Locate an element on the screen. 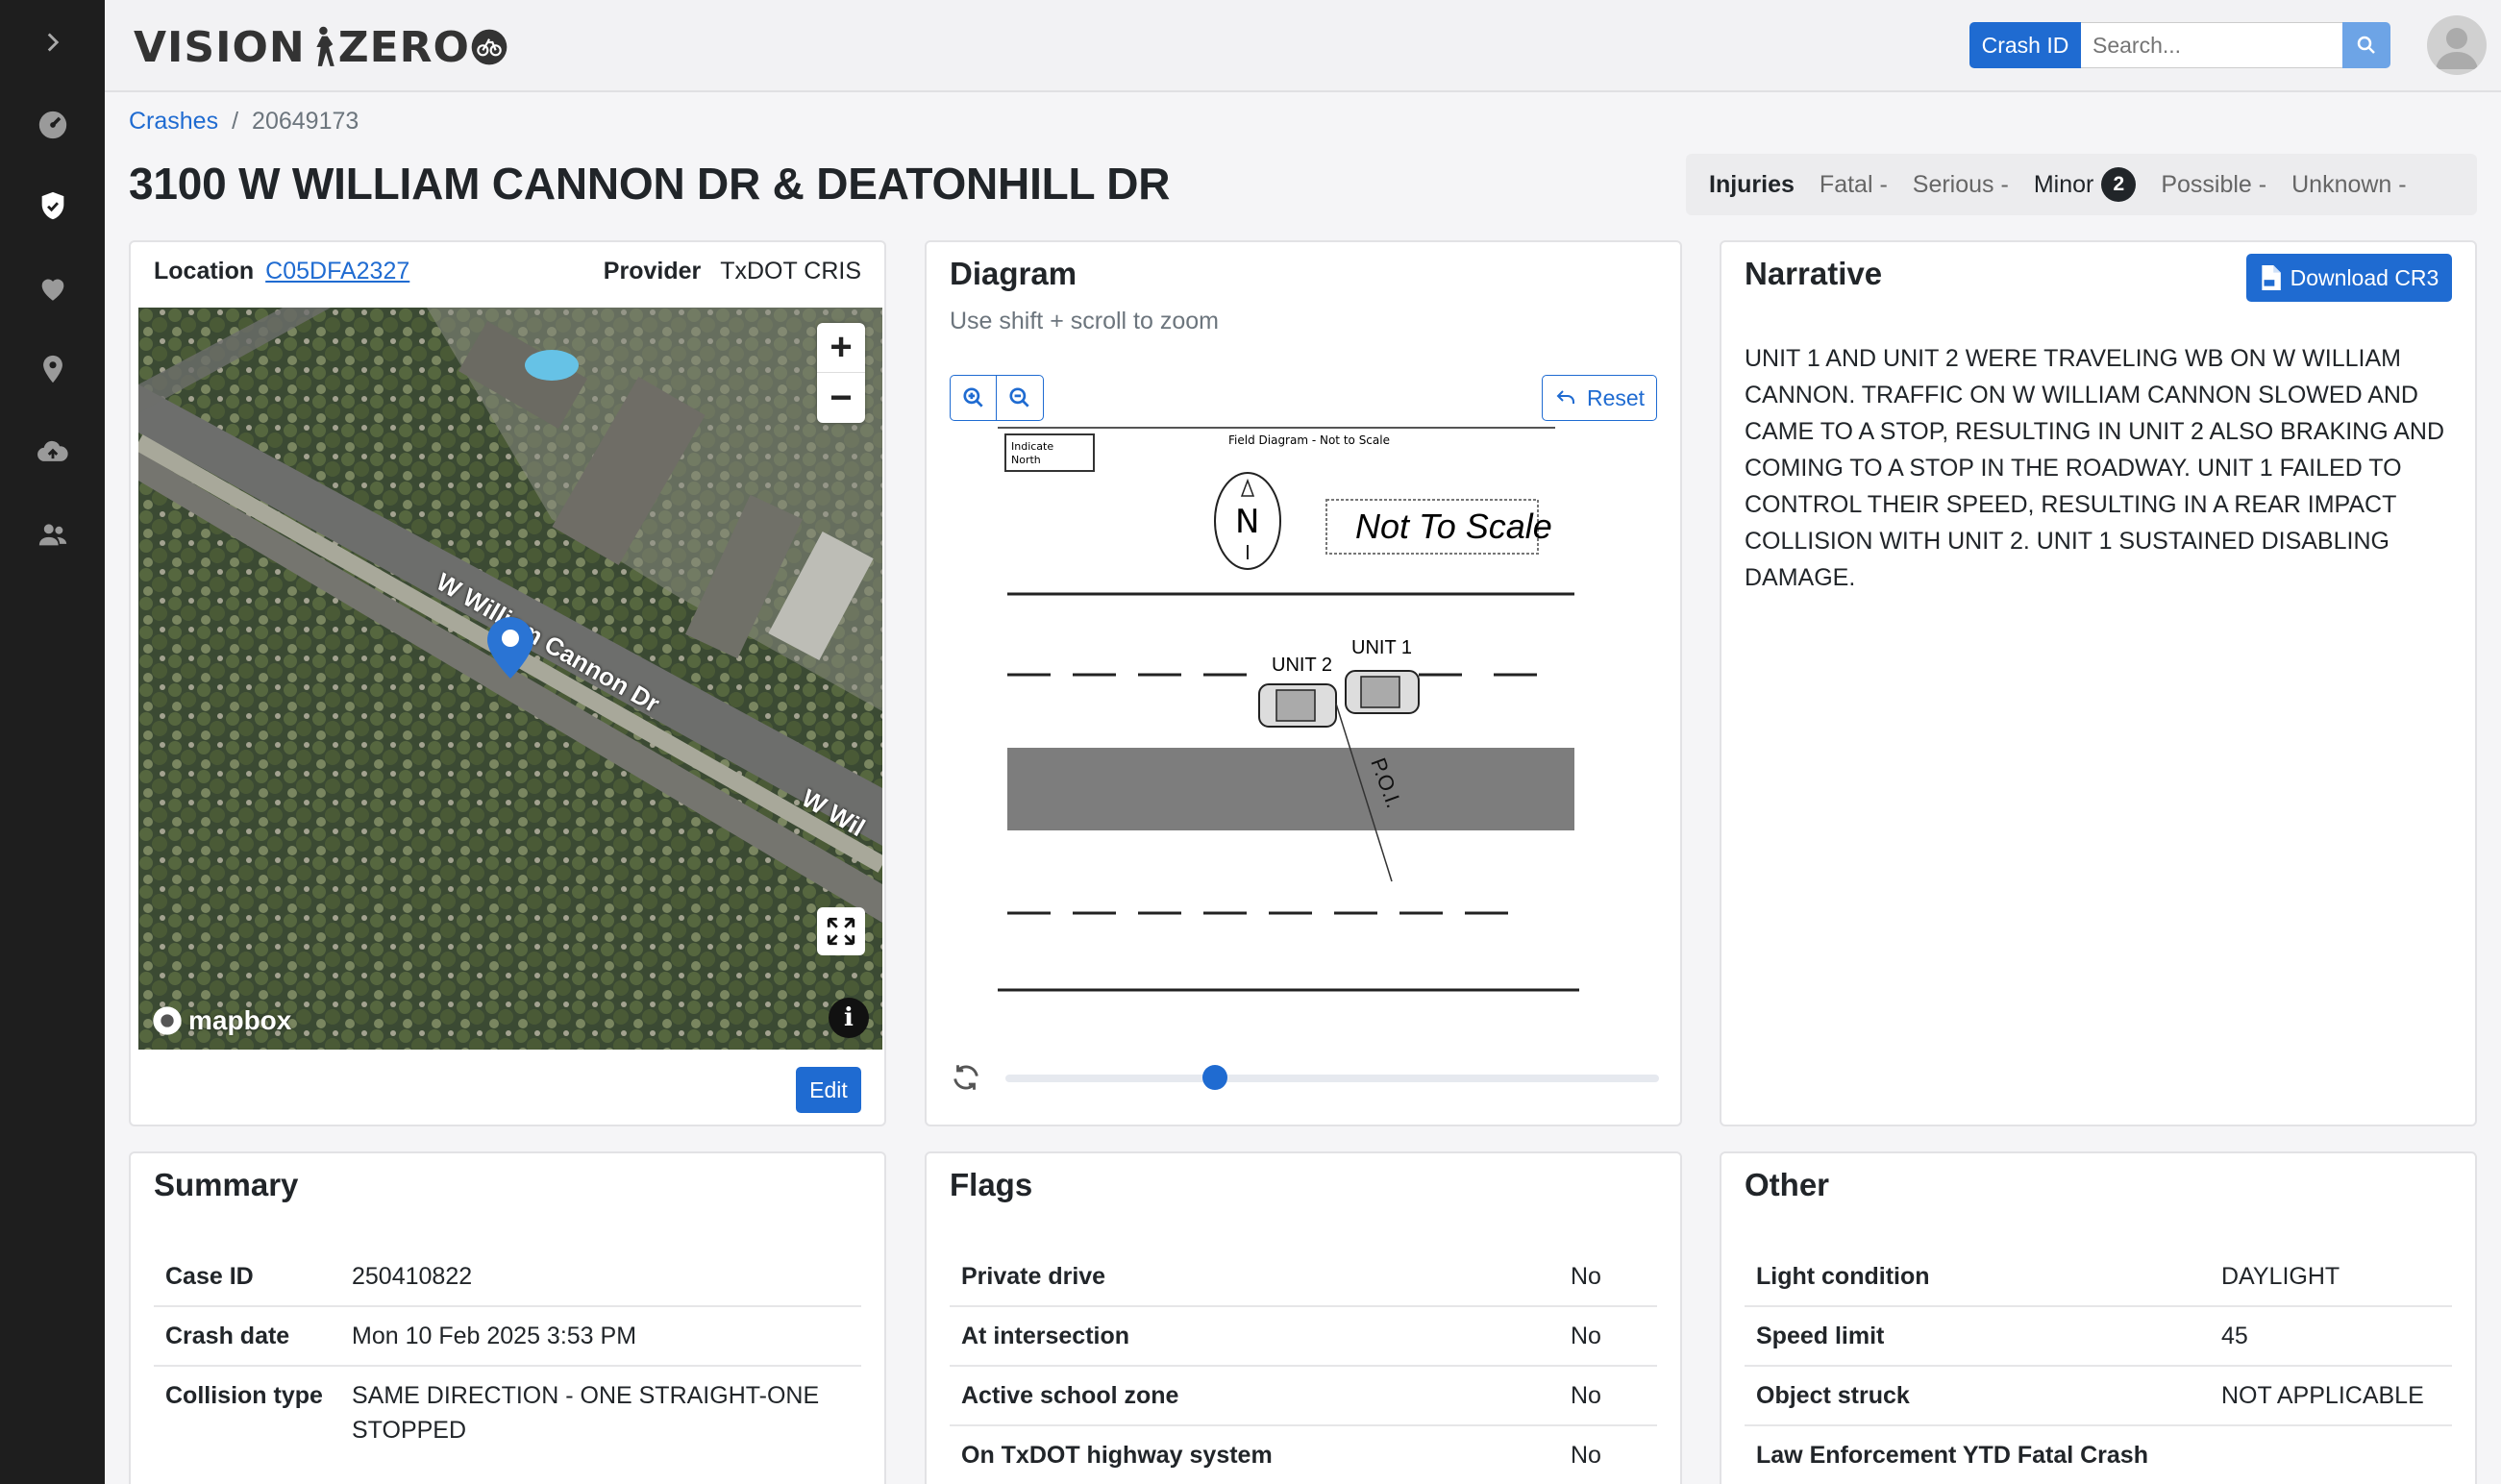 Image resolution: width=2501 pixels, height=1484 pixels. dashboard-icon is located at coordinates (52, 125).